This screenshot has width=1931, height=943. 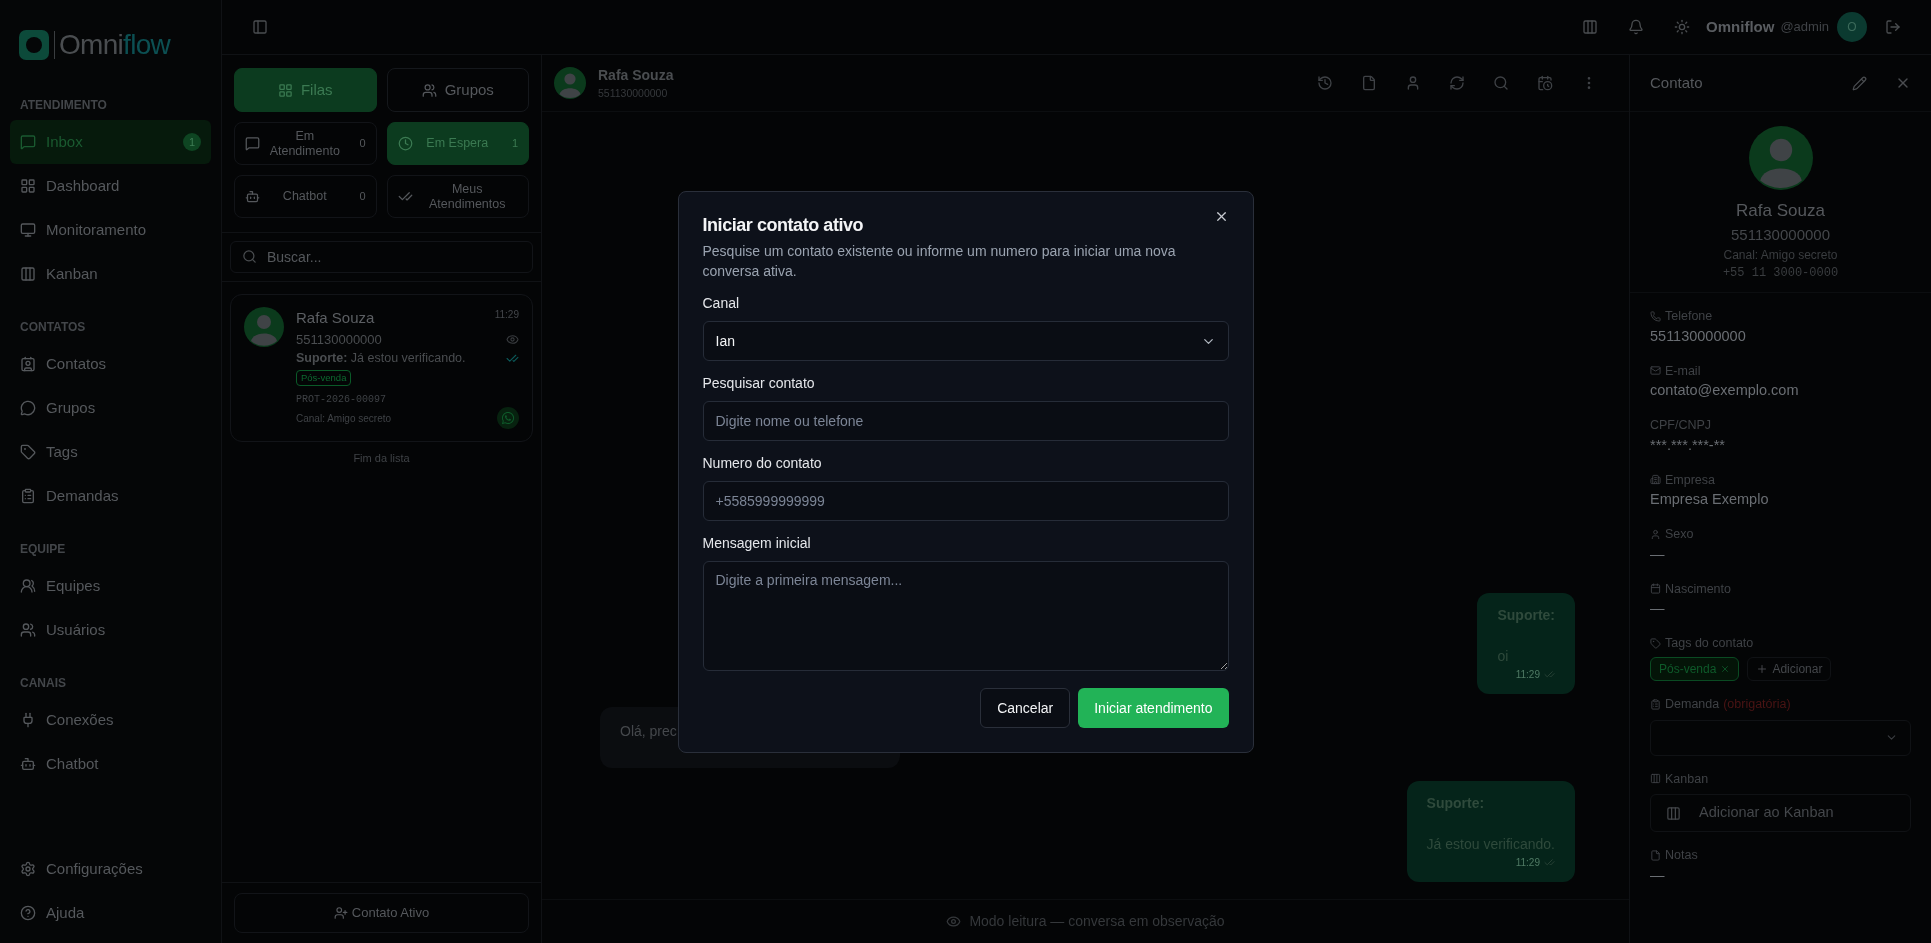 I want to click on logo-icon, so click(x=34, y=45).